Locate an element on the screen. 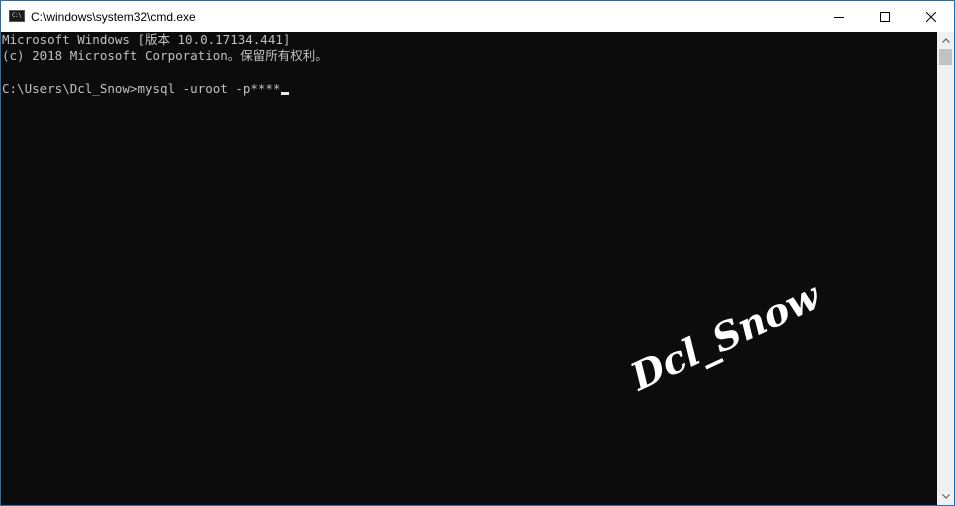  vertical-scrollbar is located at coordinates (945, 268).